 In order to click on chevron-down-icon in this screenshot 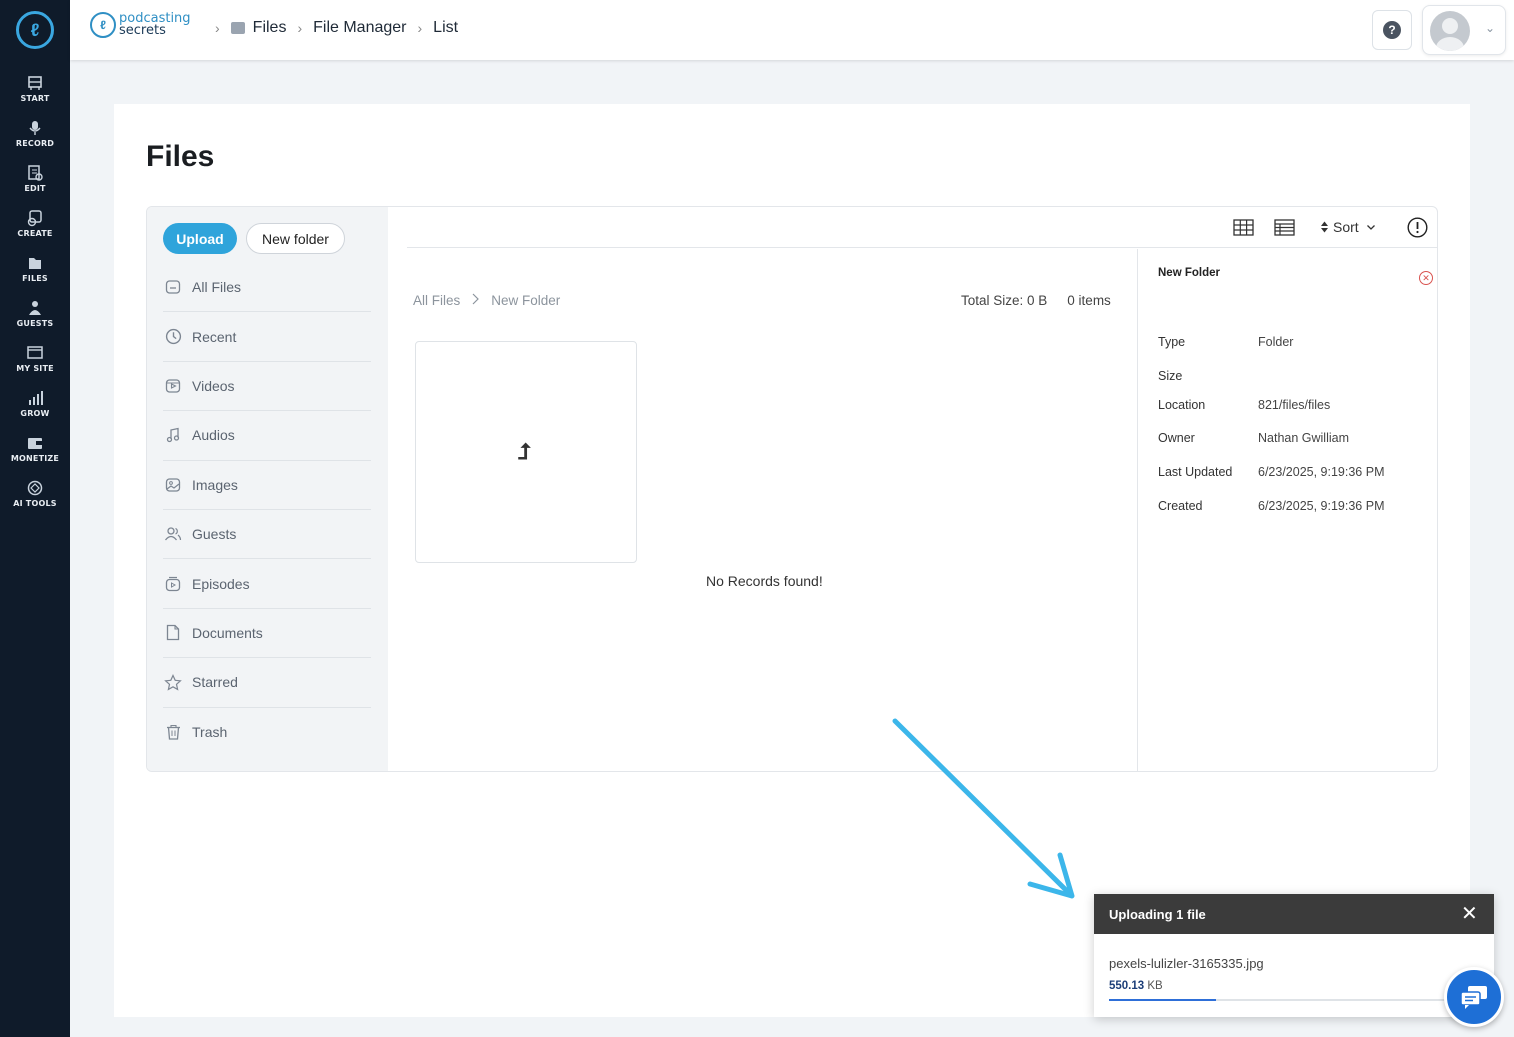, I will do `click(1370, 227)`.